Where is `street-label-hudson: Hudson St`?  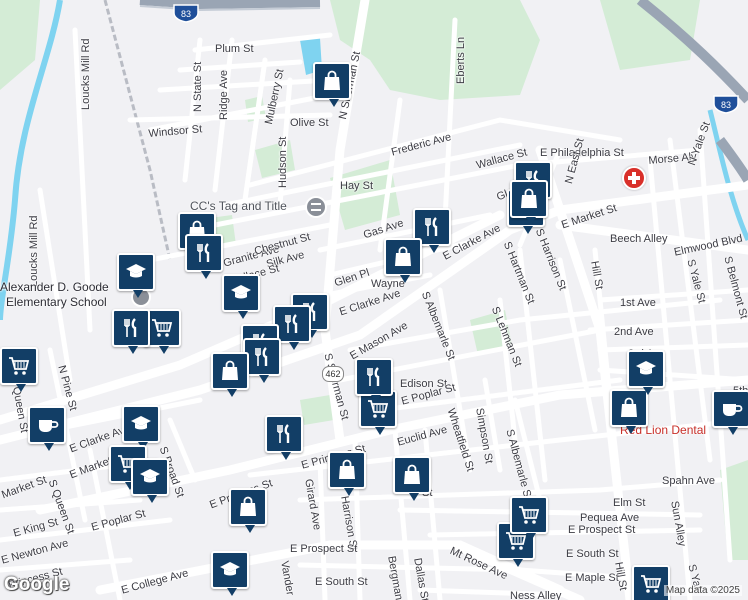 street-label-hudson: Hudson St is located at coordinates (283, 162).